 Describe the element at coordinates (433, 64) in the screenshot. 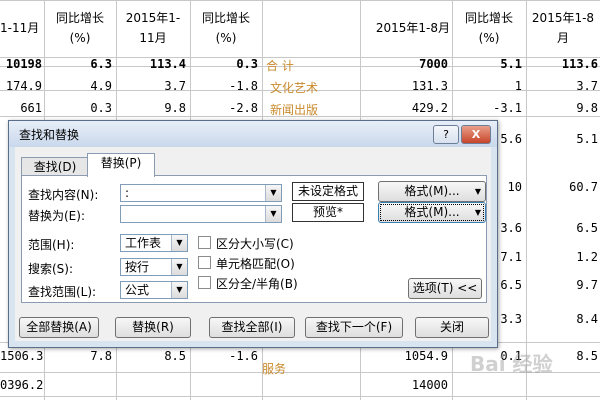

I see `table-cell: 7000` at that location.